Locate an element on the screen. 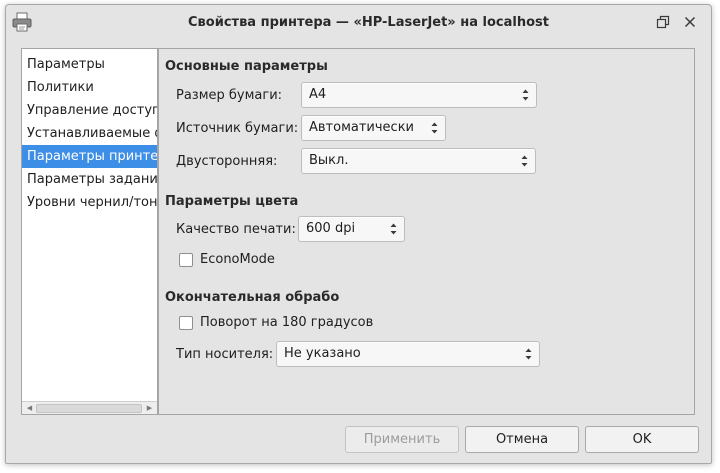  paper-size-label: Размер бумаги: is located at coordinates (229, 95).